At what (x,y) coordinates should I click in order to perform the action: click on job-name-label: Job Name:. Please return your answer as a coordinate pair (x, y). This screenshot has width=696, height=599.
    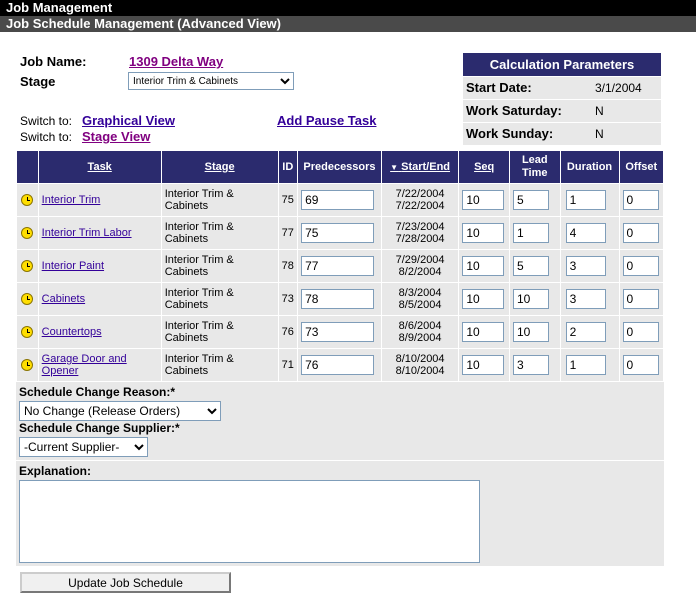
    Looking at the image, I should click on (53, 61).